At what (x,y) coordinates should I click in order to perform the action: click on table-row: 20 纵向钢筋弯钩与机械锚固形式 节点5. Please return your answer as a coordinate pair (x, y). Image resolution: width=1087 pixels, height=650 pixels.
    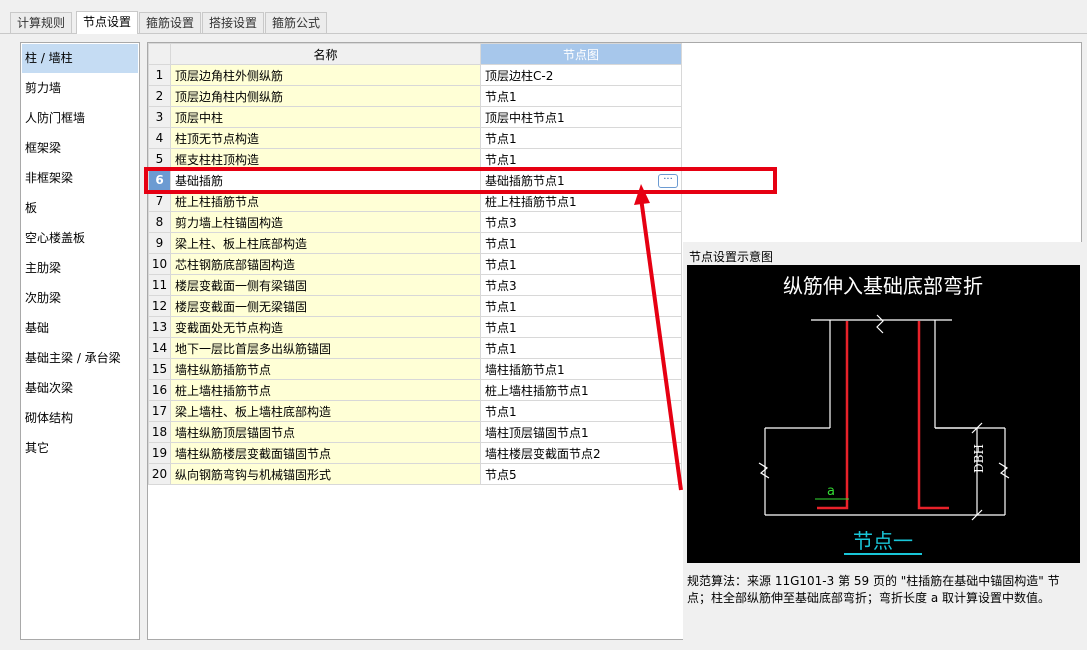
    Looking at the image, I should click on (415, 474).